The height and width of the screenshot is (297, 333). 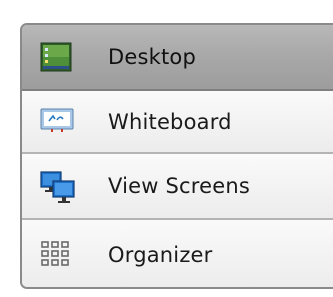 What do you see at coordinates (56, 57) in the screenshot?
I see `desktop-icon` at bounding box center [56, 57].